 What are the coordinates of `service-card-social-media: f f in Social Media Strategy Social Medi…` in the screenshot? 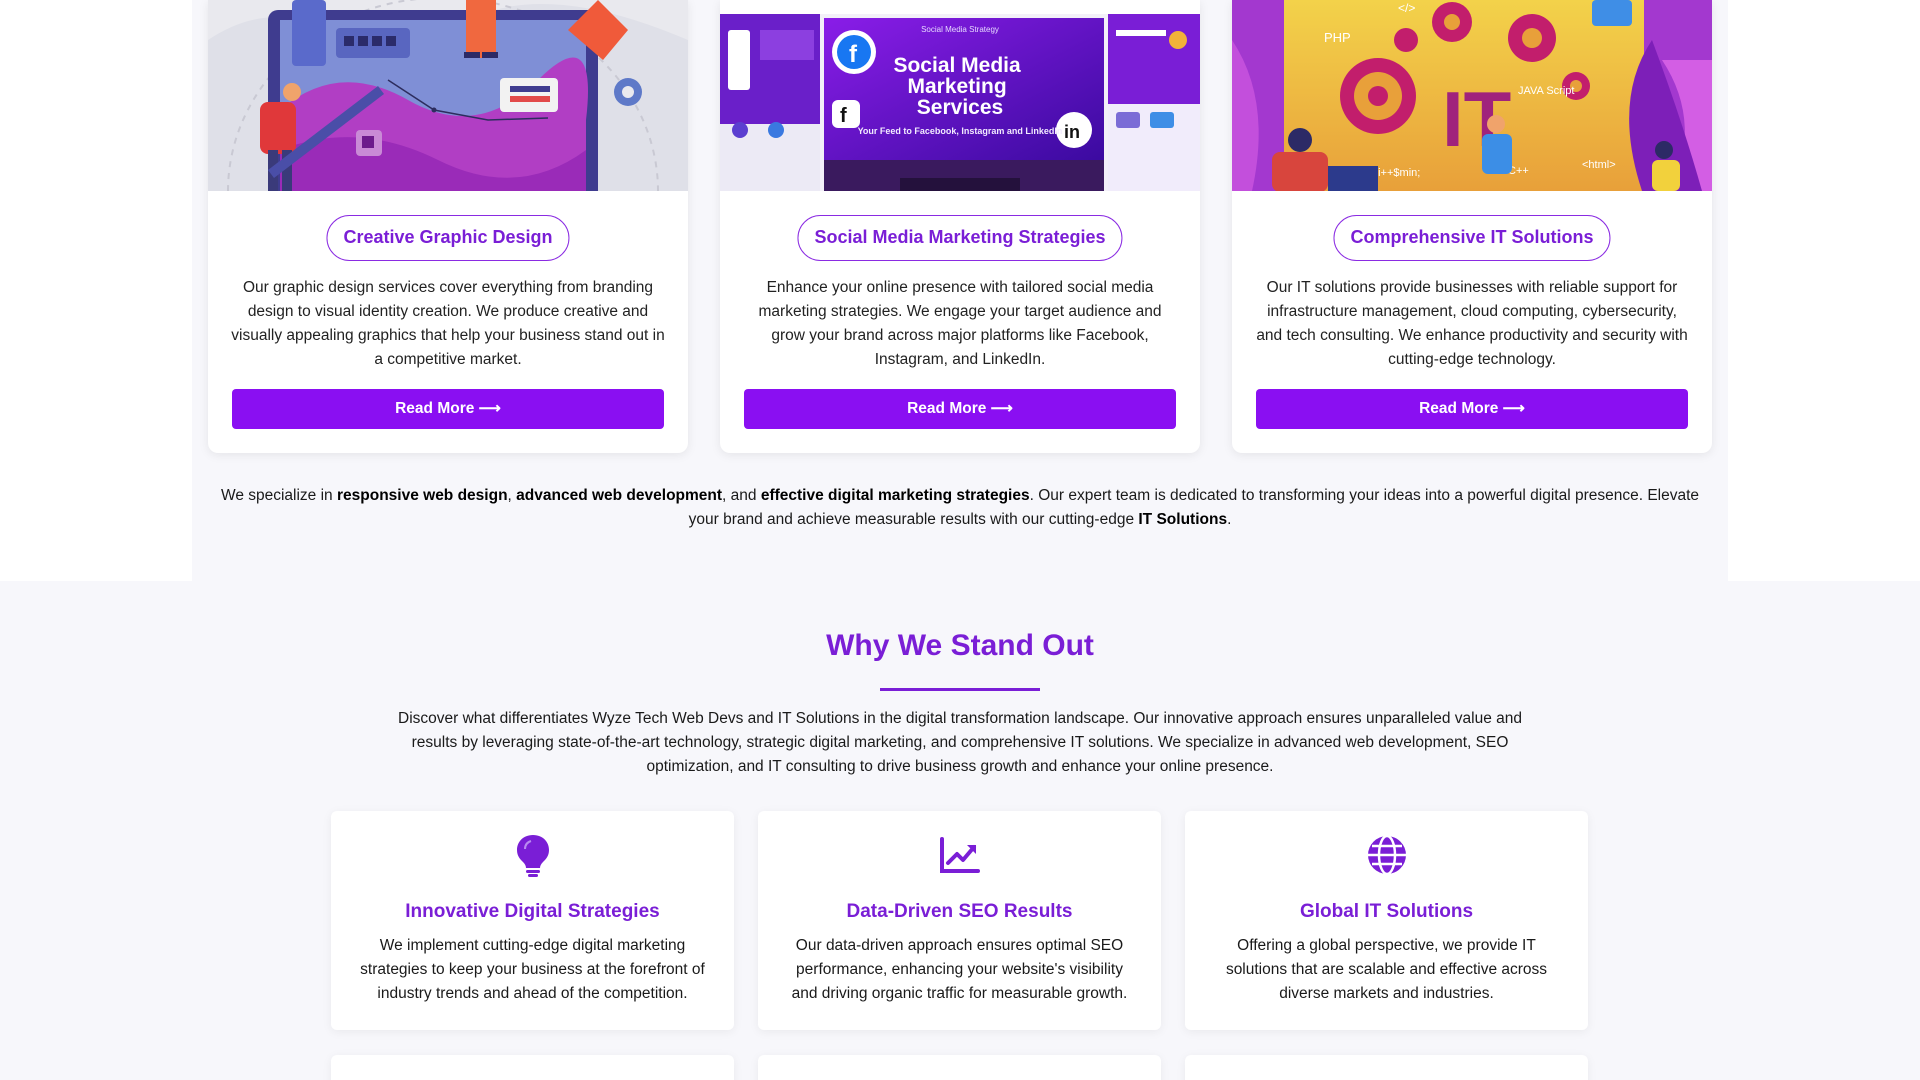 It's located at (960, 226).